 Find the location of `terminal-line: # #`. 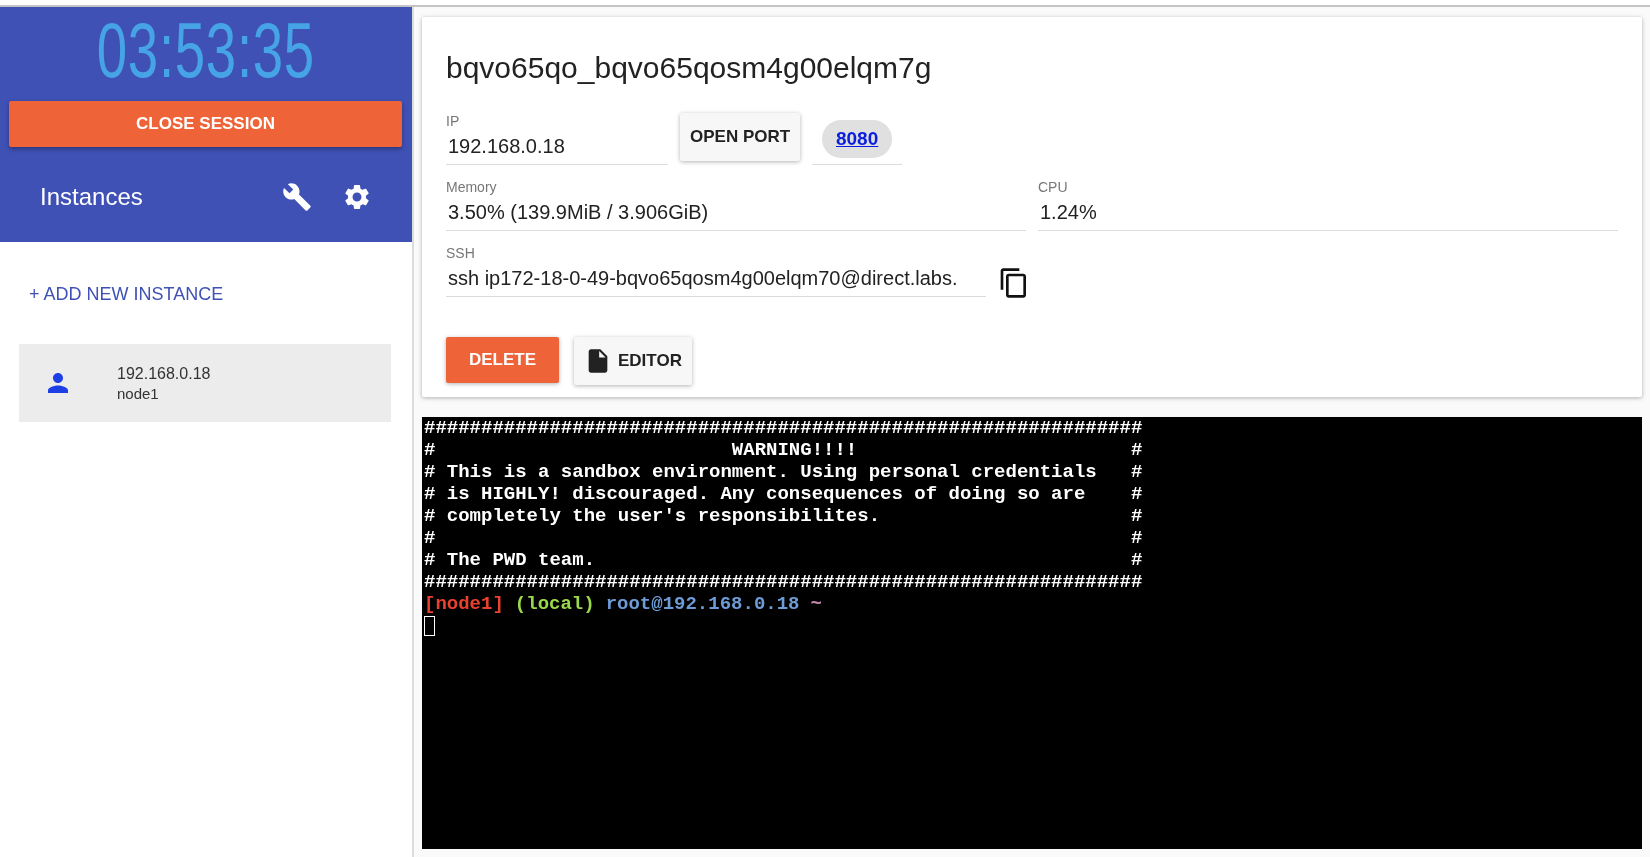

terminal-line: # # is located at coordinates (784, 538).